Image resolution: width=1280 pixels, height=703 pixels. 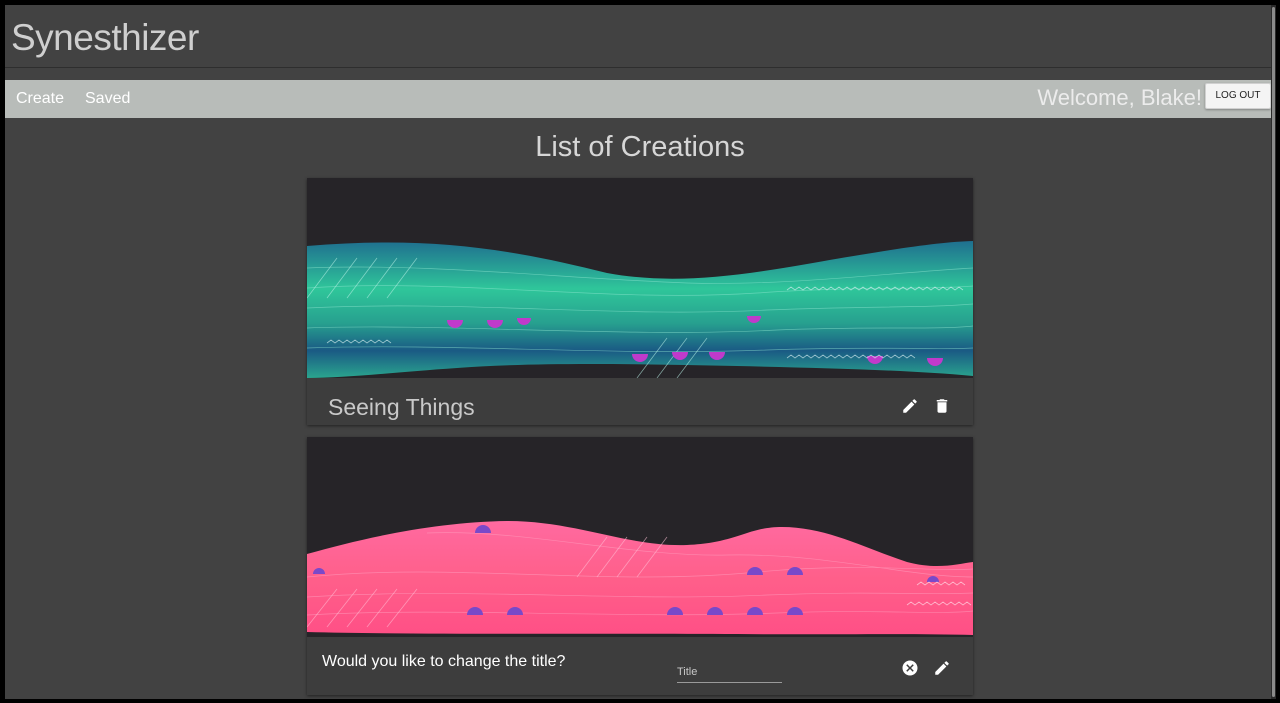 What do you see at coordinates (638, 99) in the screenshot?
I see `navbar: Create Saved Welcome, Blake! LOG OUT` at bounding box center [638, 99].